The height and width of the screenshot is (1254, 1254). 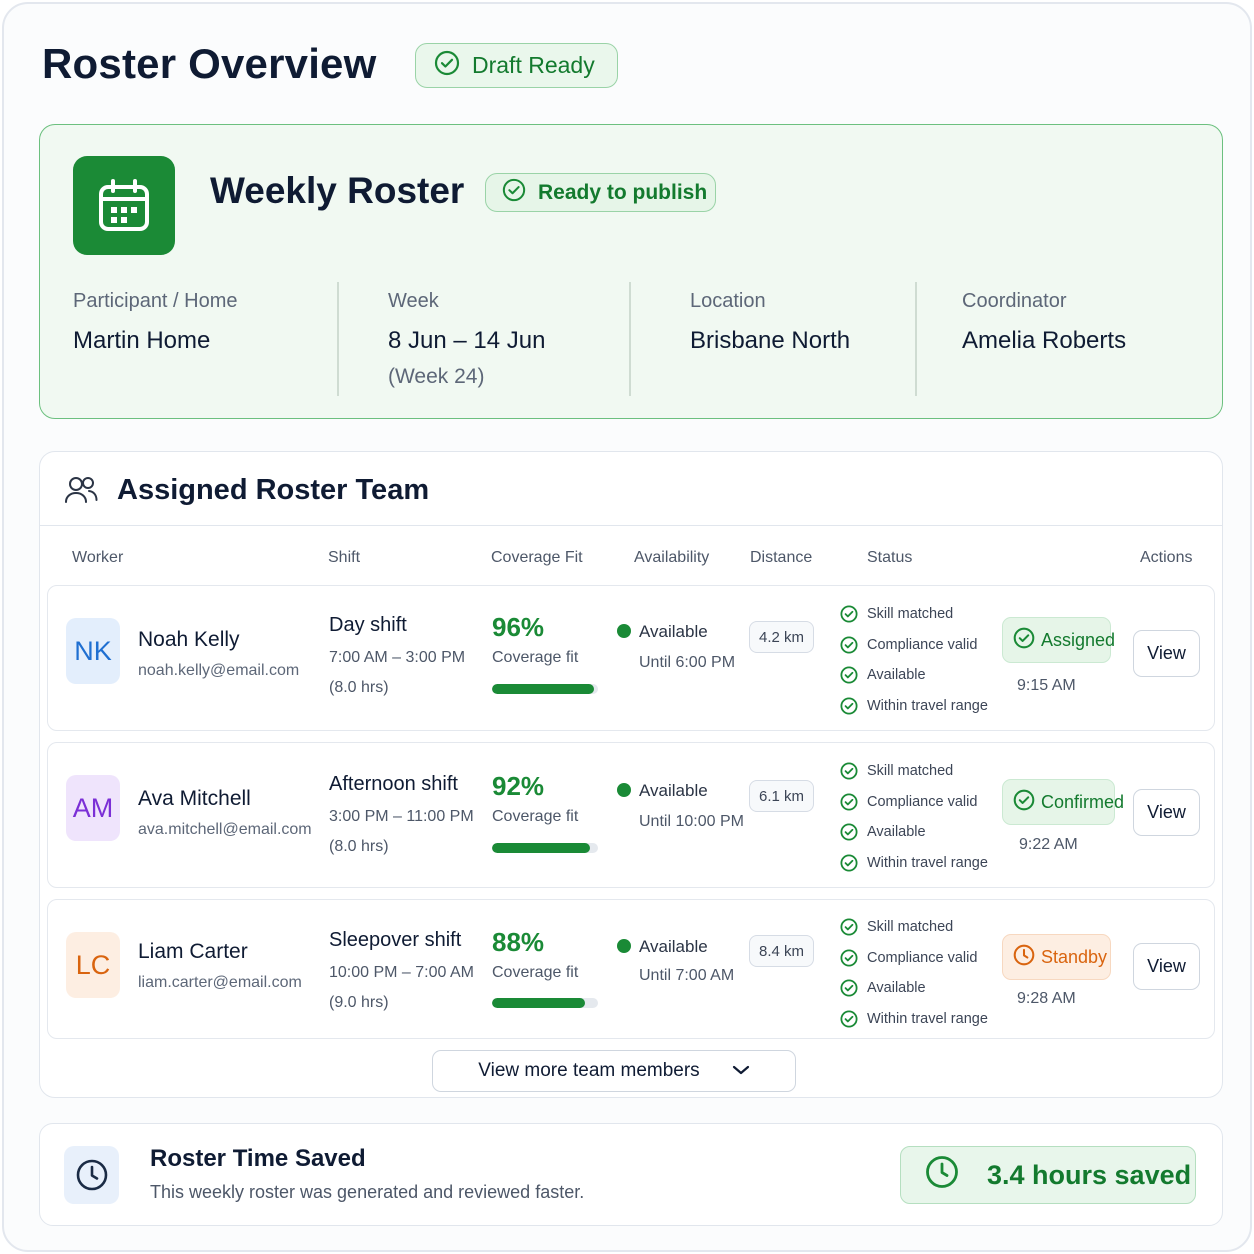 What do you see at coordinates (395, 940) in the screenshot?
I see `shift-name: Sleepover shift` at bounding box center [395, 940].